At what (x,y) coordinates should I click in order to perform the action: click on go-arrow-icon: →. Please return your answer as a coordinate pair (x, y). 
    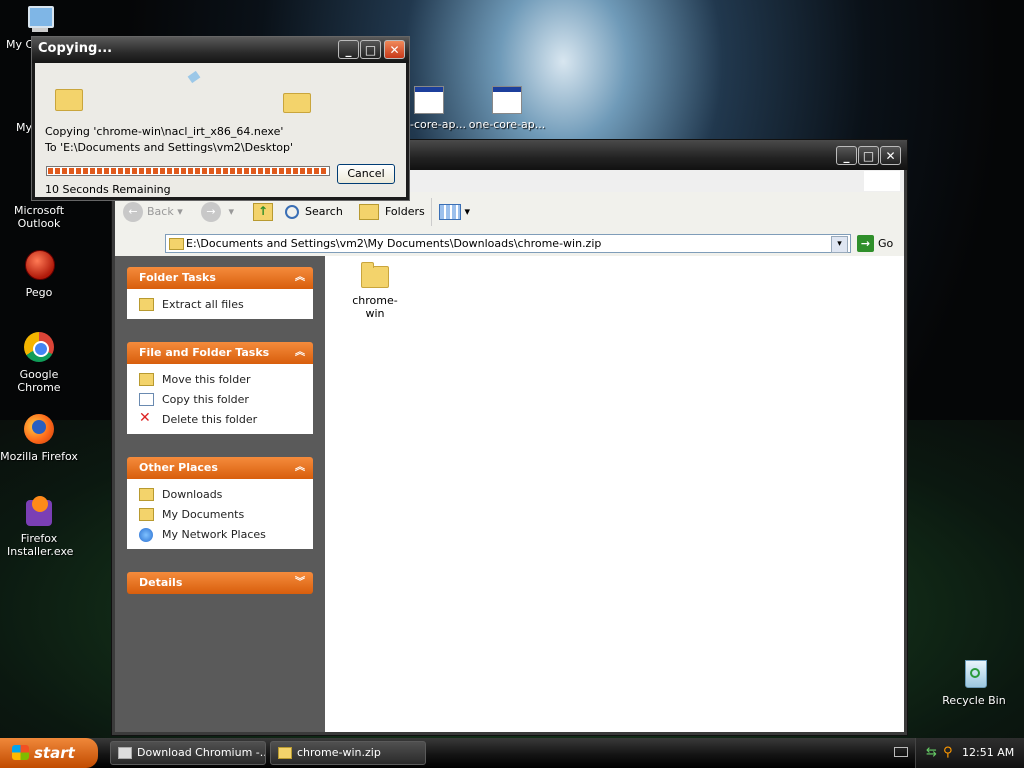
    Looking at the image, I should click on (865, 243).